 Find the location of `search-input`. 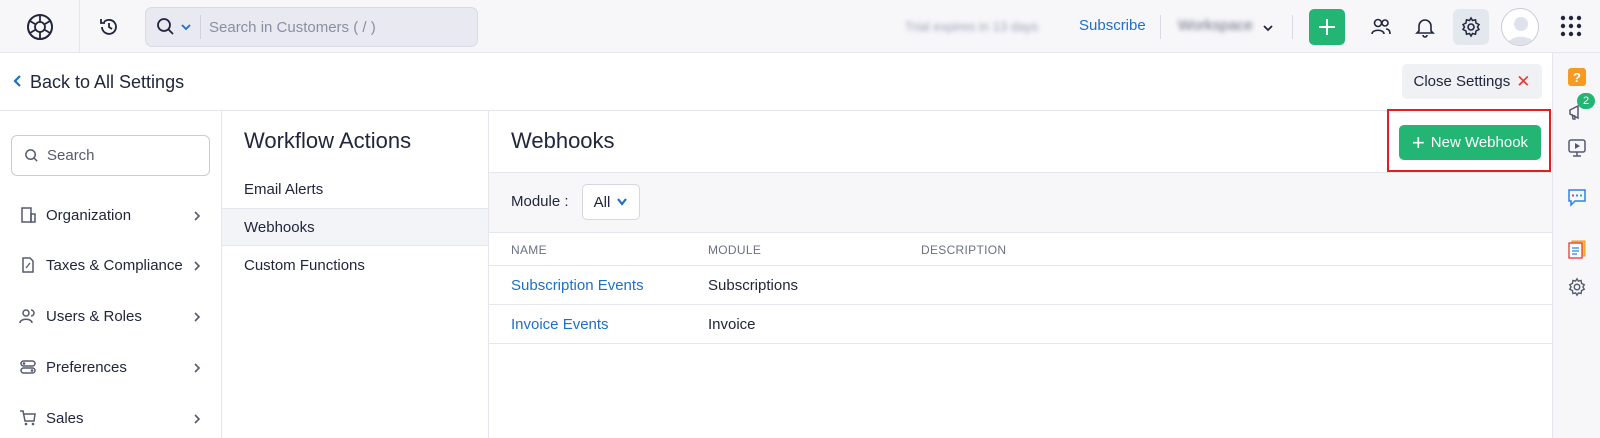

search-input is located at coordinates (334, 27).